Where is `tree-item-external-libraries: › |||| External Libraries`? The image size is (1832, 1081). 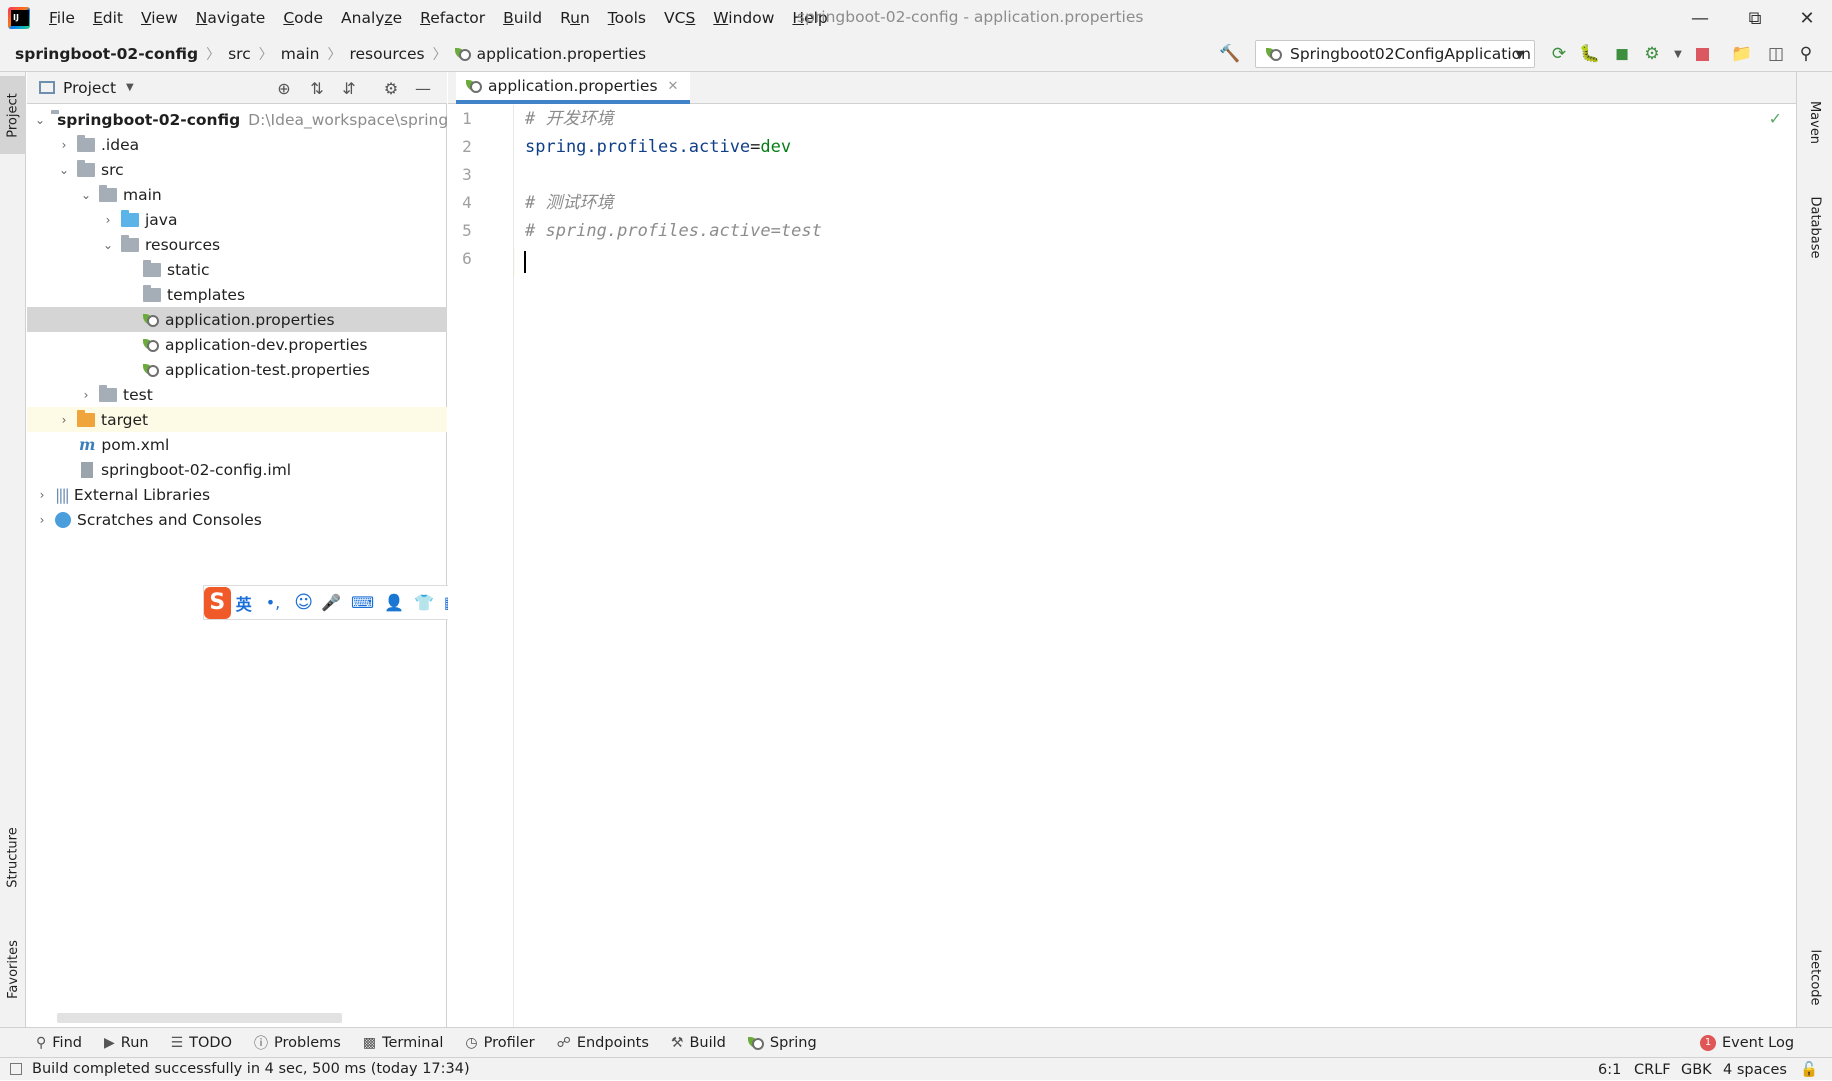
tree-item-external-libraries: › |||| External Libraries is located at coordinates (237, 494).